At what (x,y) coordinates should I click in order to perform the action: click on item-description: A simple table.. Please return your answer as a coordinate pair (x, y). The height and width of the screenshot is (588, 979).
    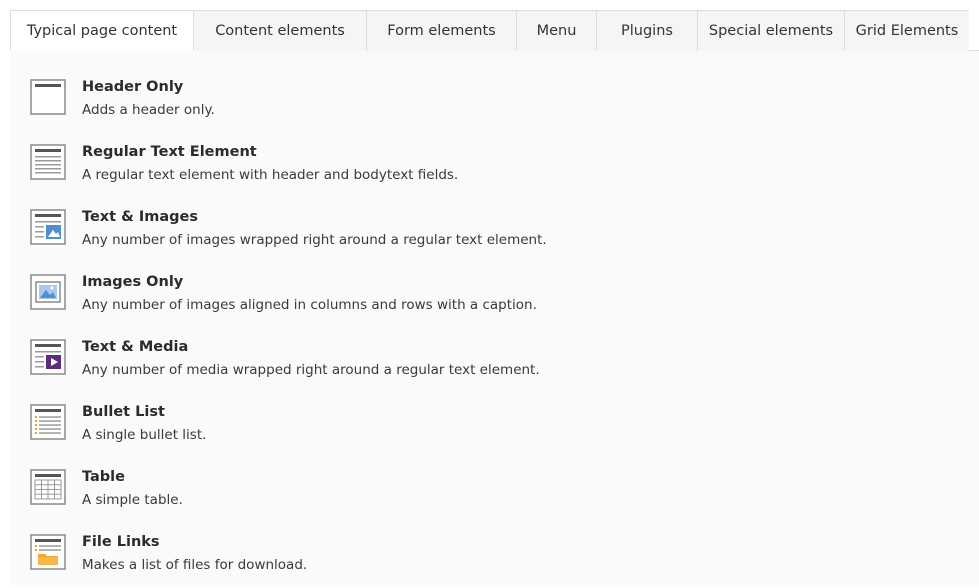
    Looking at the image, I should click on (132, 500).